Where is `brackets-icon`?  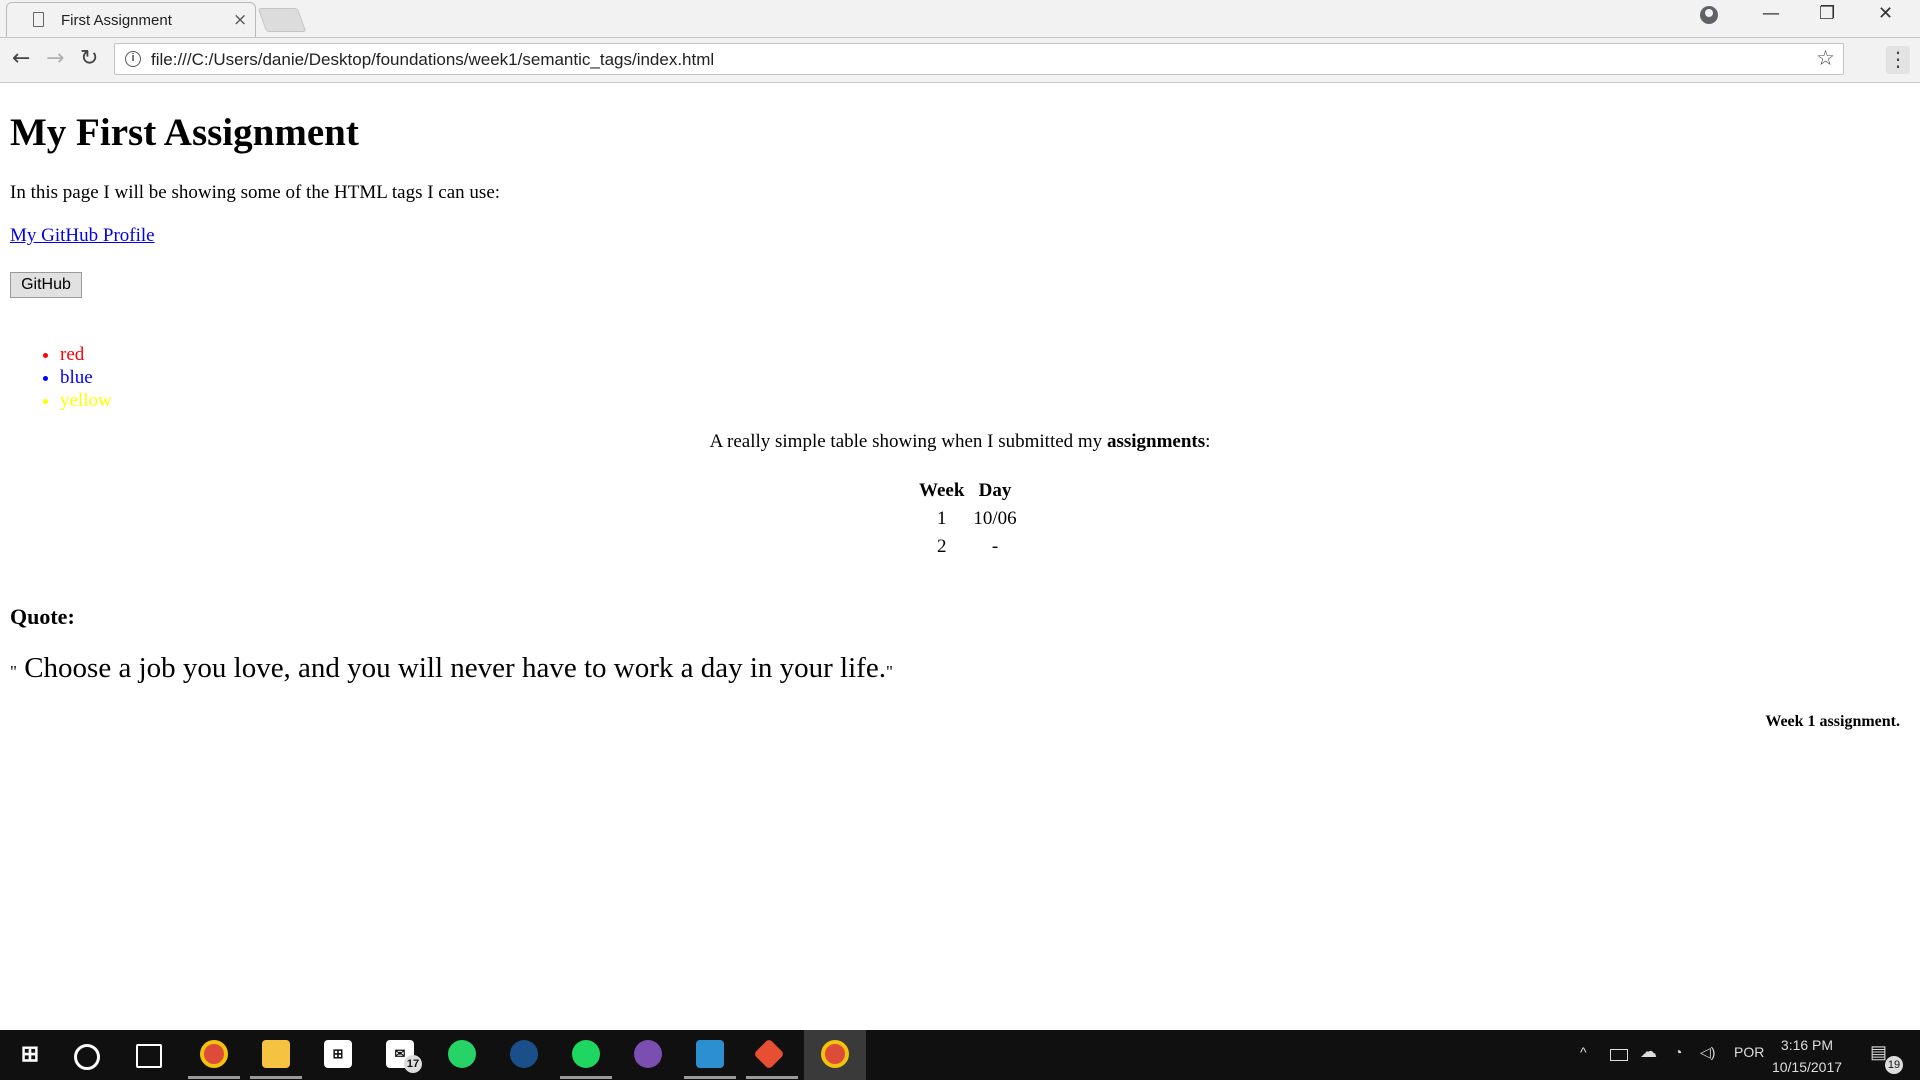 brackets-icon is located at coordinates (710, 1054).